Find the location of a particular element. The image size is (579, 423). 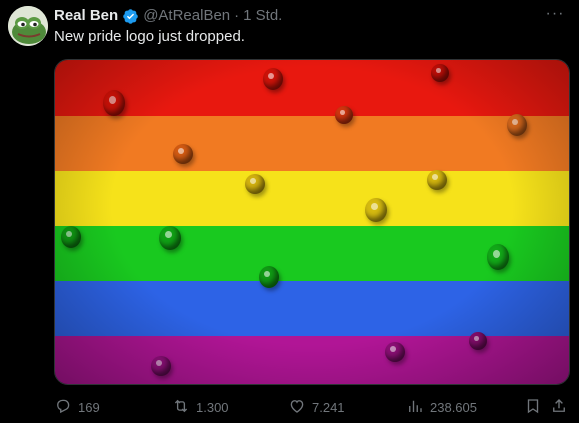

frog-avatar-icon is located at coordinates (28, 26).